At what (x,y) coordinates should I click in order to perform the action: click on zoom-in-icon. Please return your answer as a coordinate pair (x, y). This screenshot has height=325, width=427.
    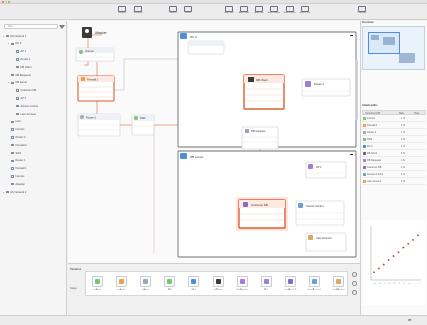
    Looking at the image, I should click on (354, 274).